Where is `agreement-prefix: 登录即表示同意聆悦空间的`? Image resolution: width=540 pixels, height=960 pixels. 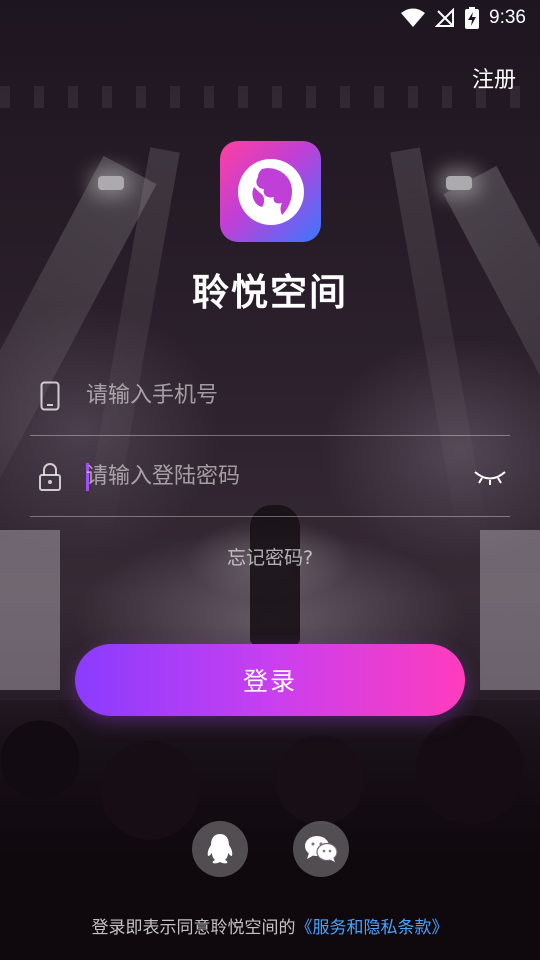 agreement-prefix: 登录即表示同意聆悦空间的 is located at coordinates (193, 928).